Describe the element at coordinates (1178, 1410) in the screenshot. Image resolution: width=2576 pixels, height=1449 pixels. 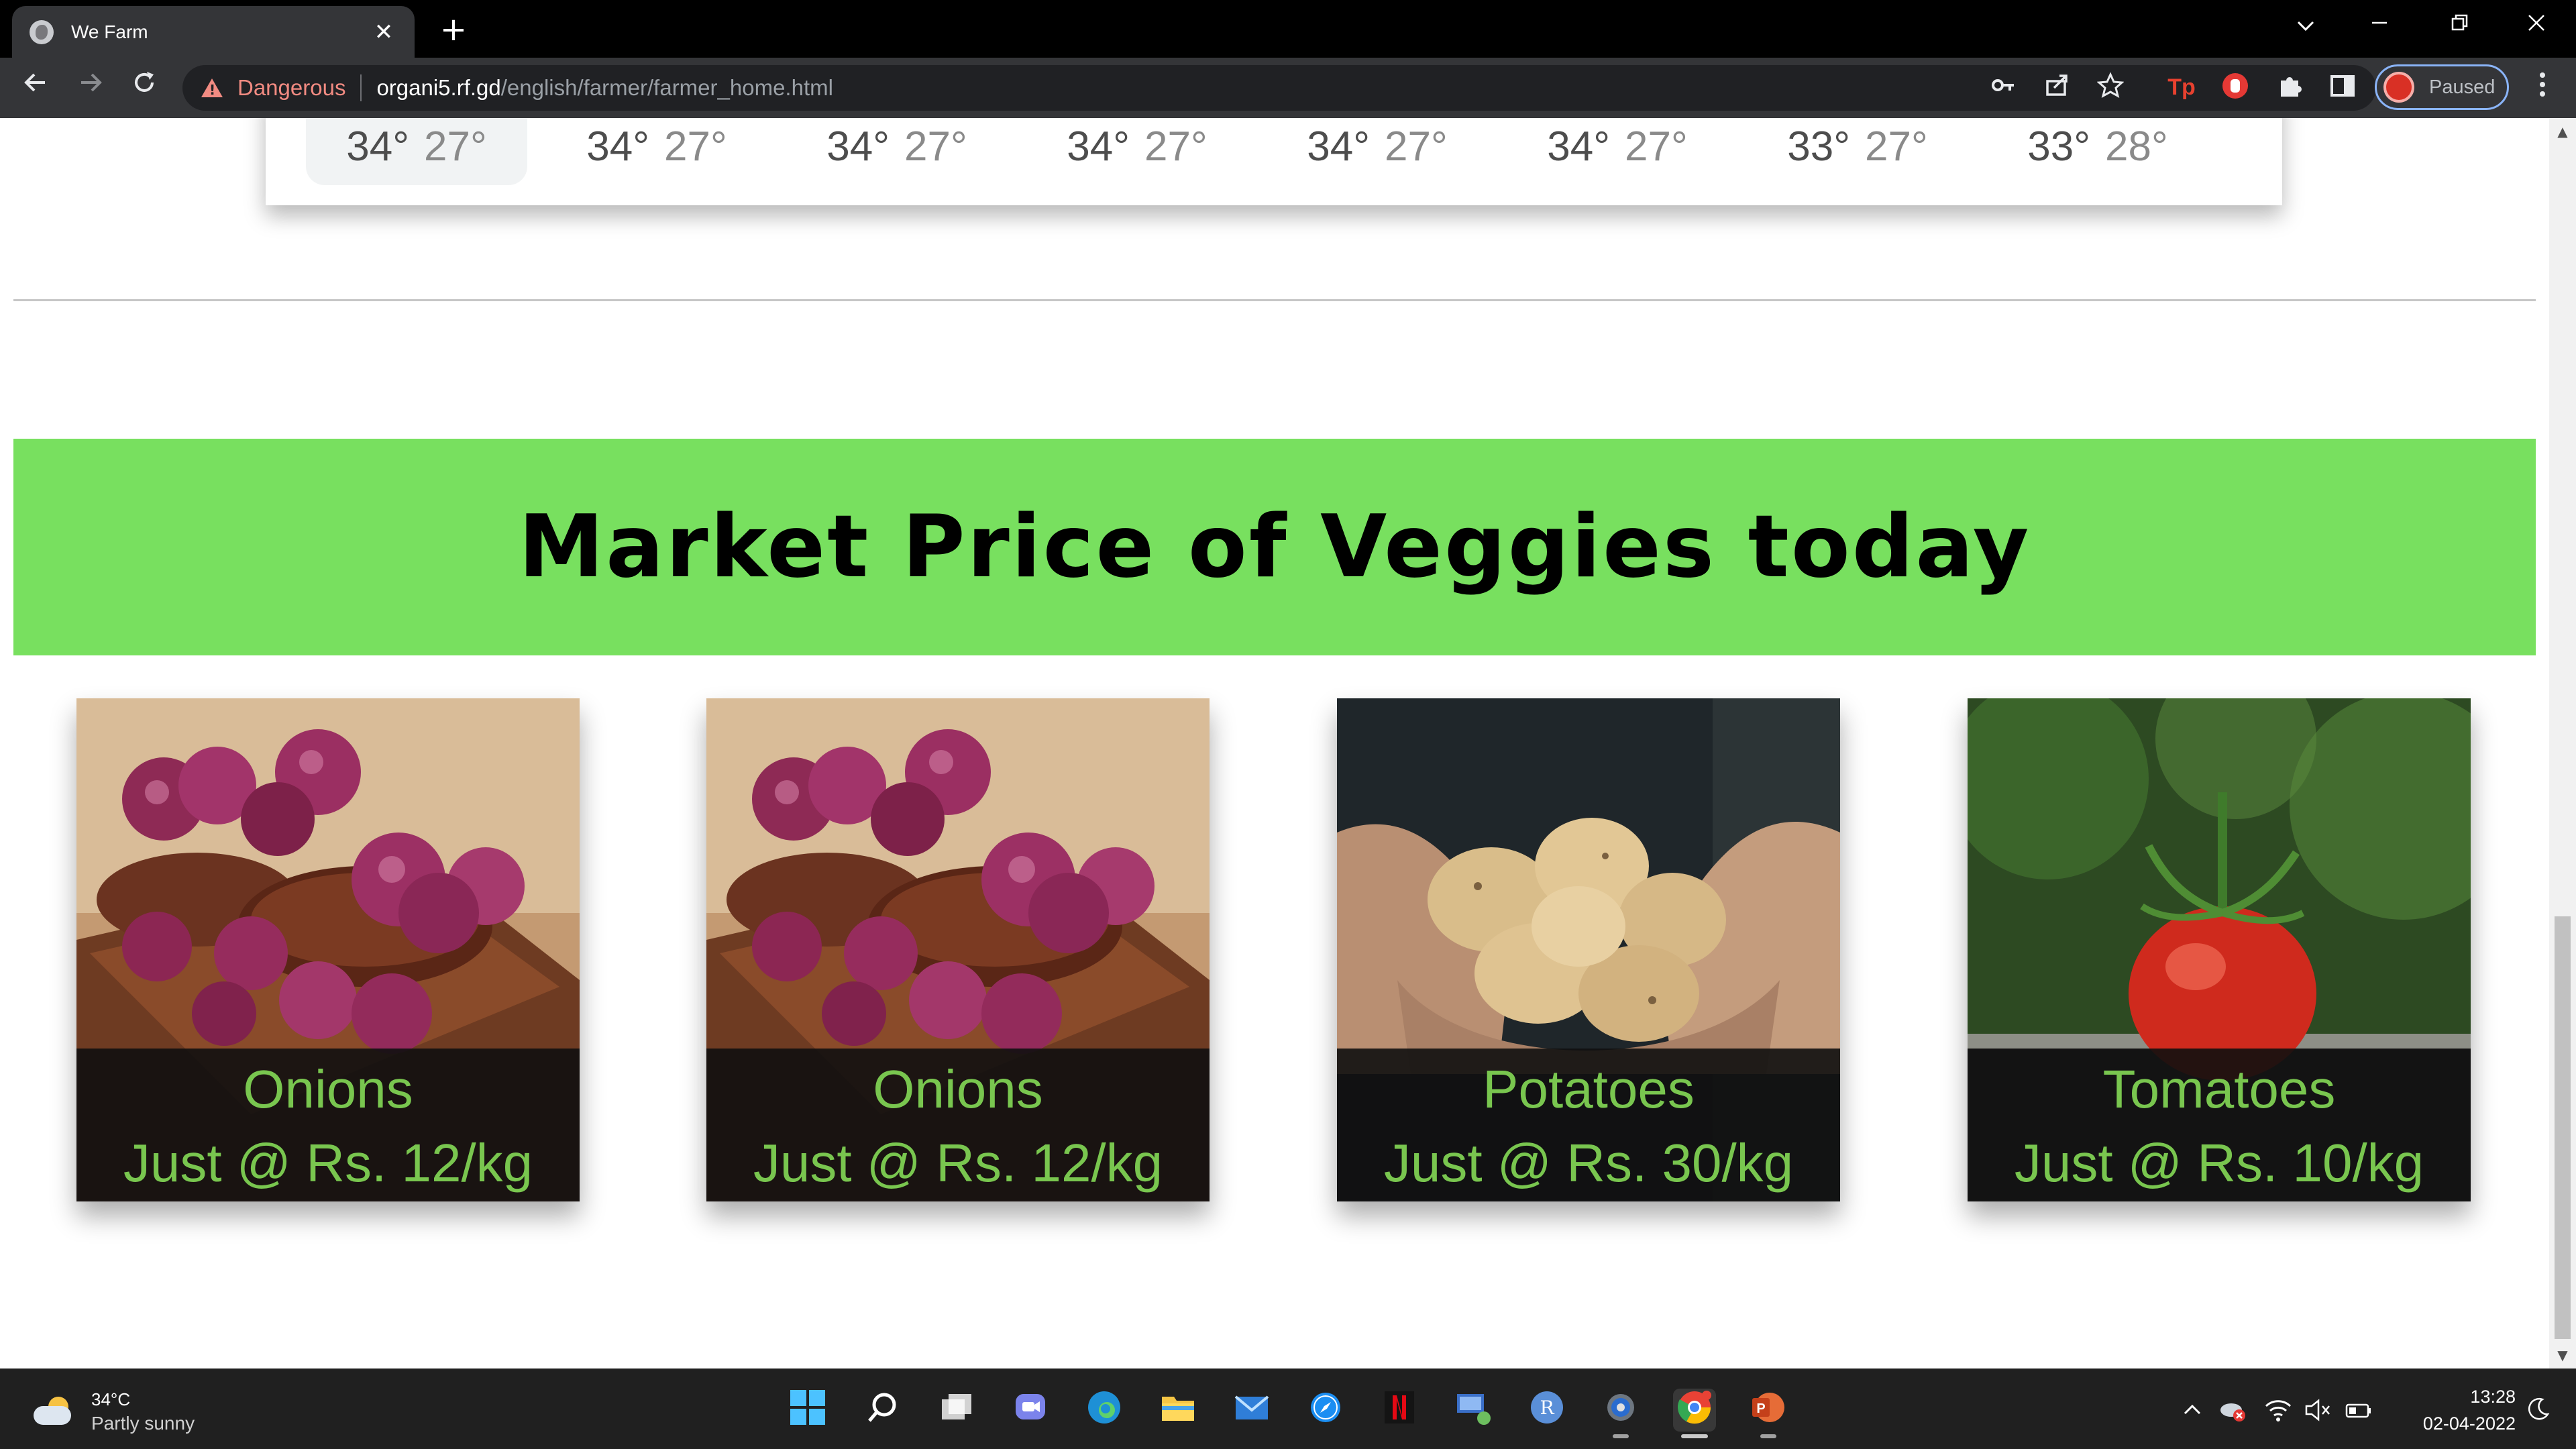
I see `file-explorer-icon` at that location.